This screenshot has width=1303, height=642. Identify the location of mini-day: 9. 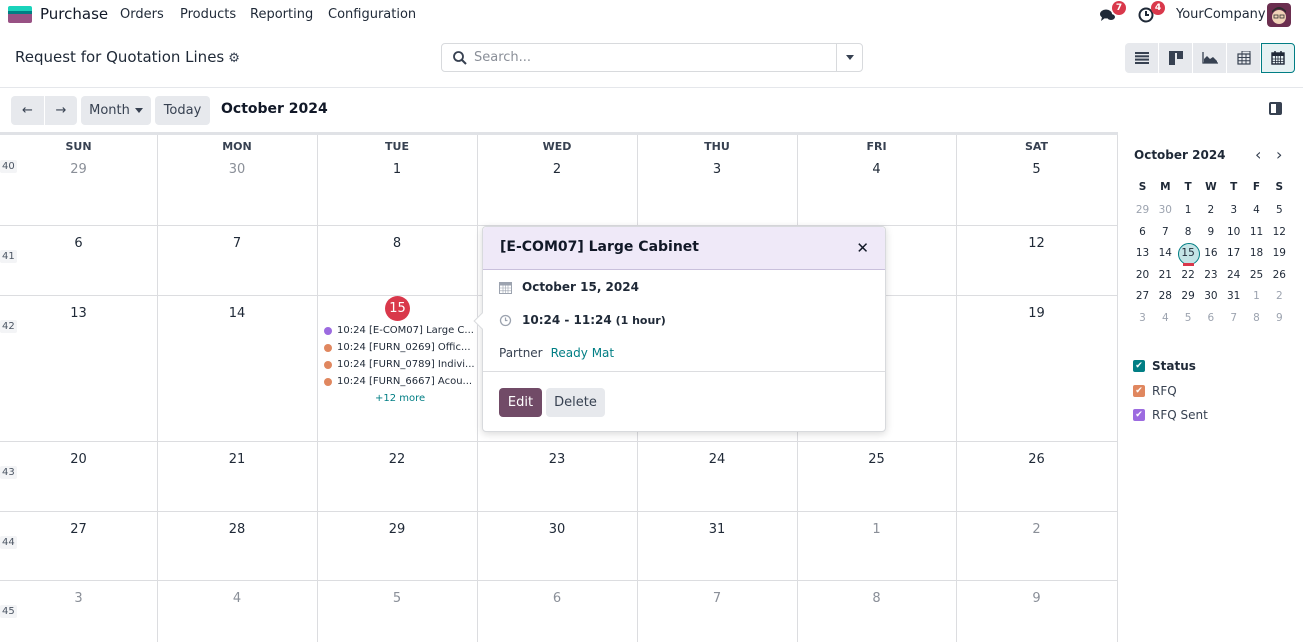
(1279, 318).